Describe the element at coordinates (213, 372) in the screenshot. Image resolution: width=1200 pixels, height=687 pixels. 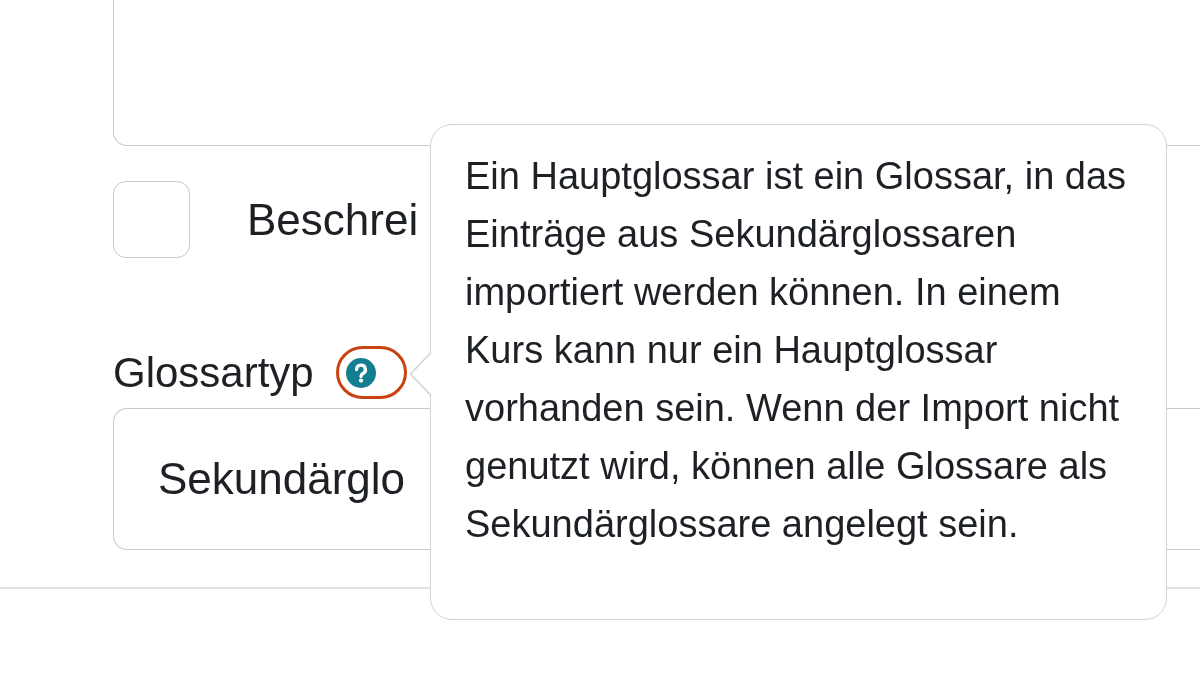
I see `field-label: Glossartyp` at that location.